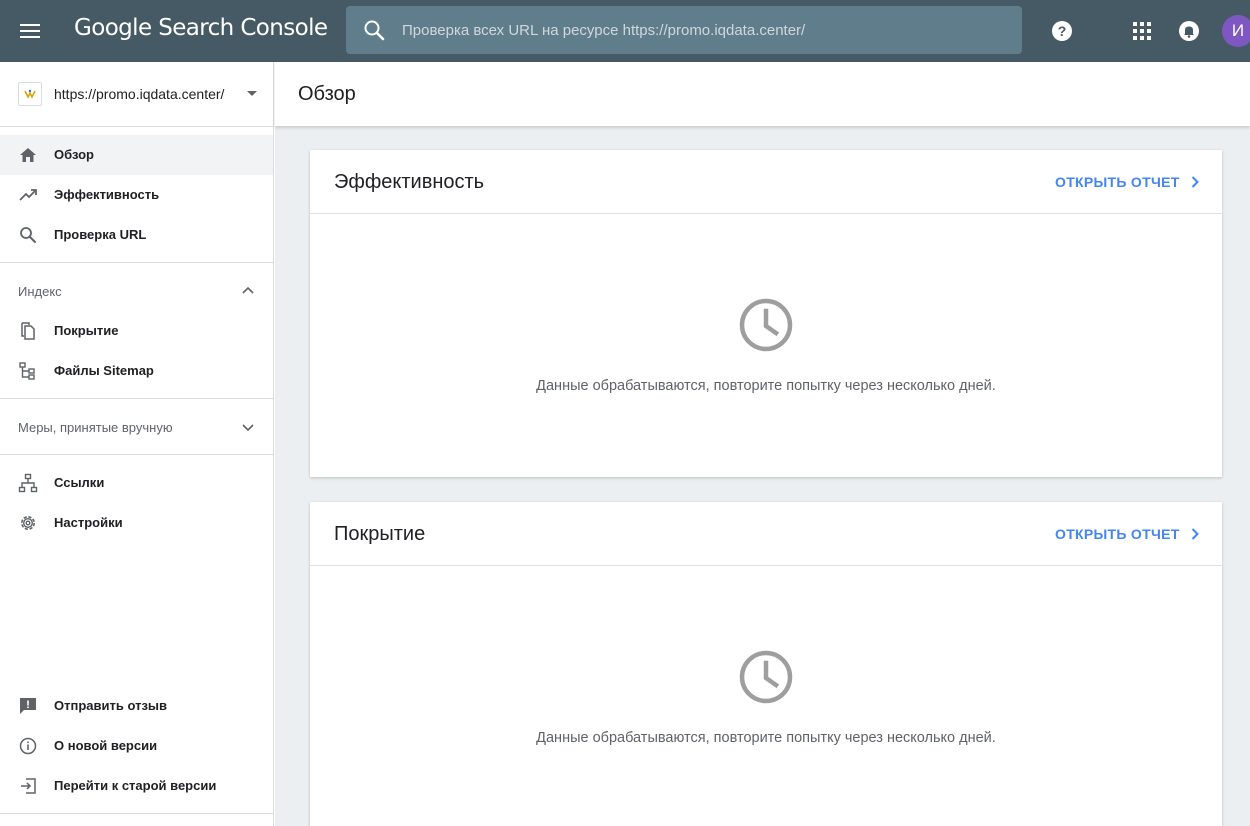 This screenshot has width=1250, height=826. Describe the element at coordinates (28, 746) in the screenshot. I see `info-icon` at that location.